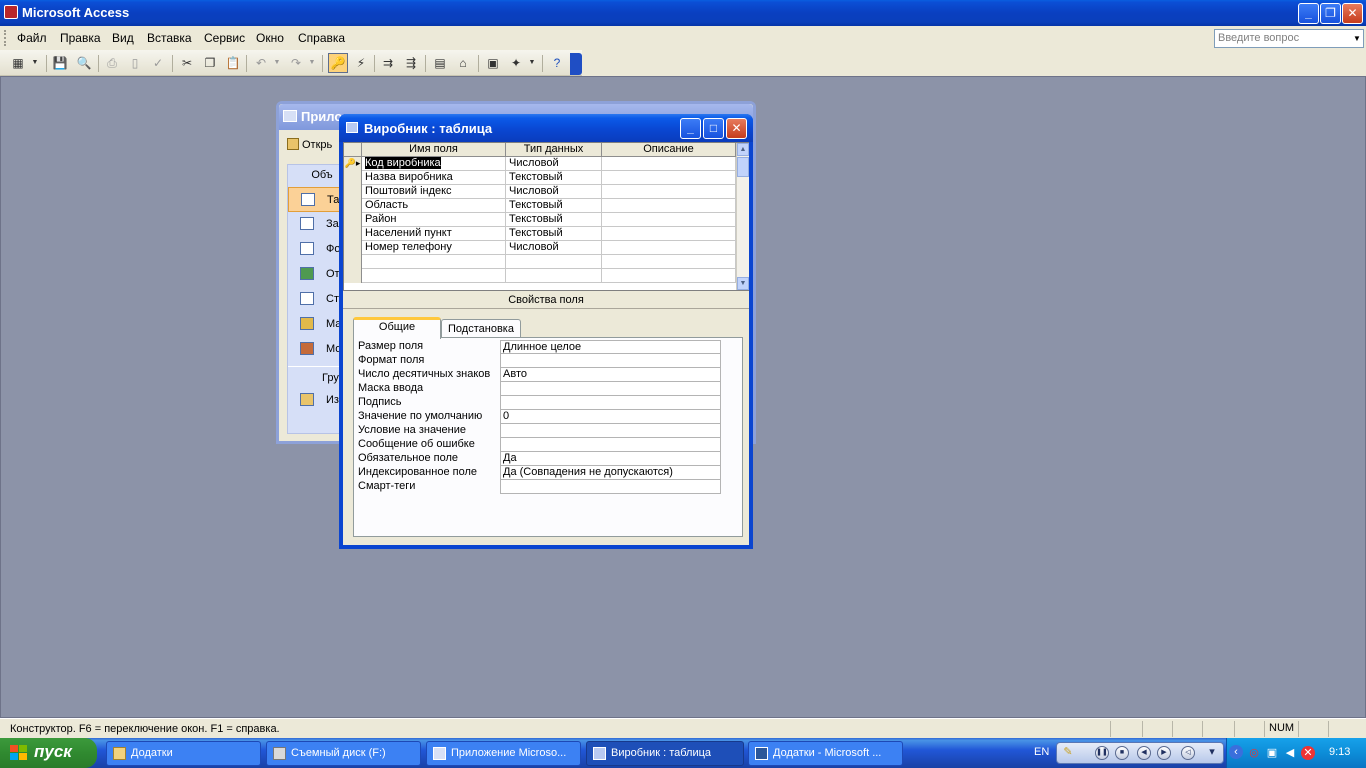 The image size is (1366, 768). What do you see at coordinates (210, 63) in the screenshot?
I see `copy-icon: ❐` at bounding box center [210, 63].